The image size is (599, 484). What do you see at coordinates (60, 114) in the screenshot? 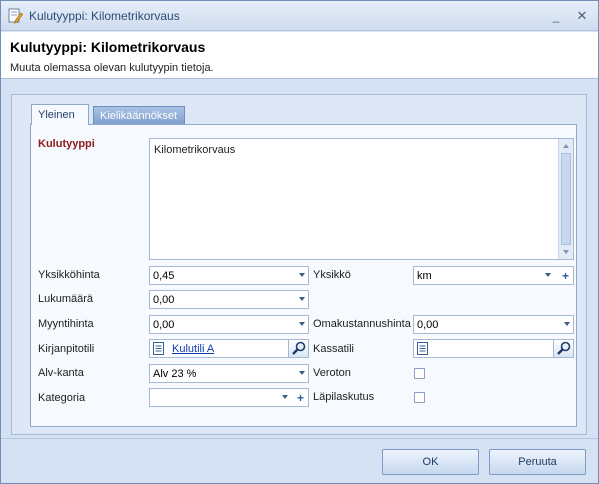
I see `tab-yleinen: Yleinen` at bounding box center [60, 114].